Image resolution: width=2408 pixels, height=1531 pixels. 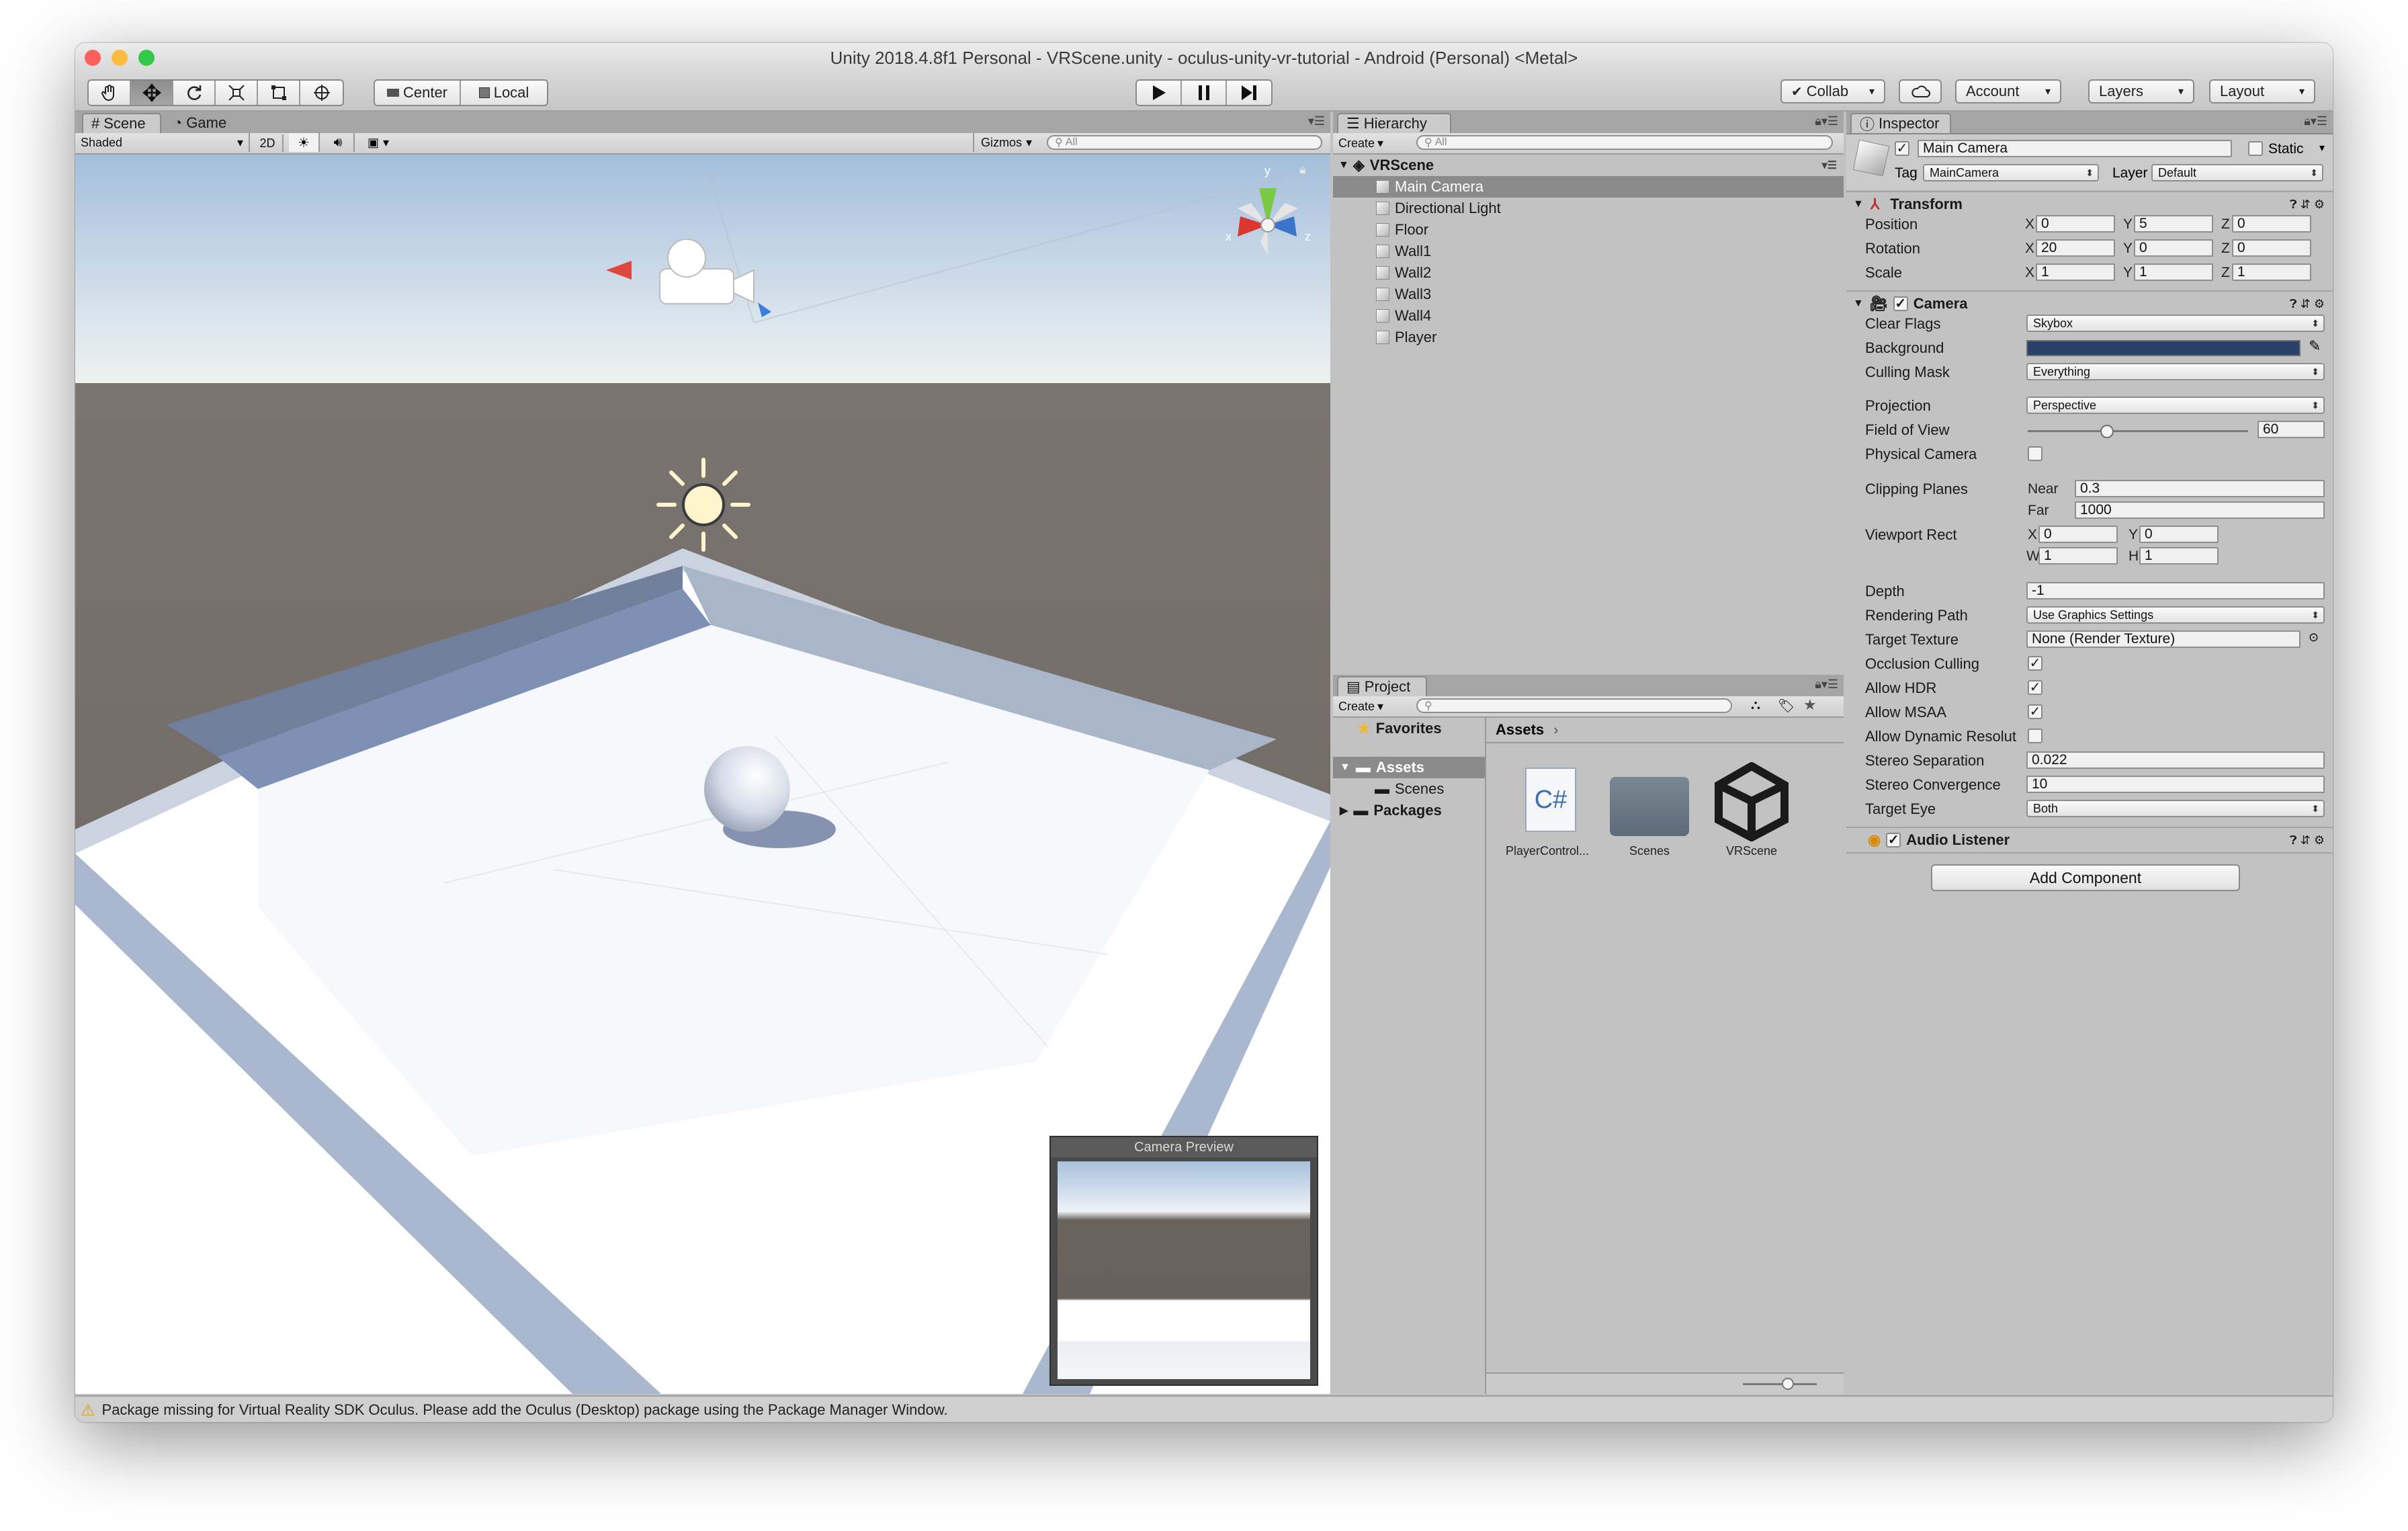 What do you see at coordinates (1409, 767) in the screenshot?
I see `assets-folder-item: ▼ ▬ Assets` at bounding box center [1409, 767].